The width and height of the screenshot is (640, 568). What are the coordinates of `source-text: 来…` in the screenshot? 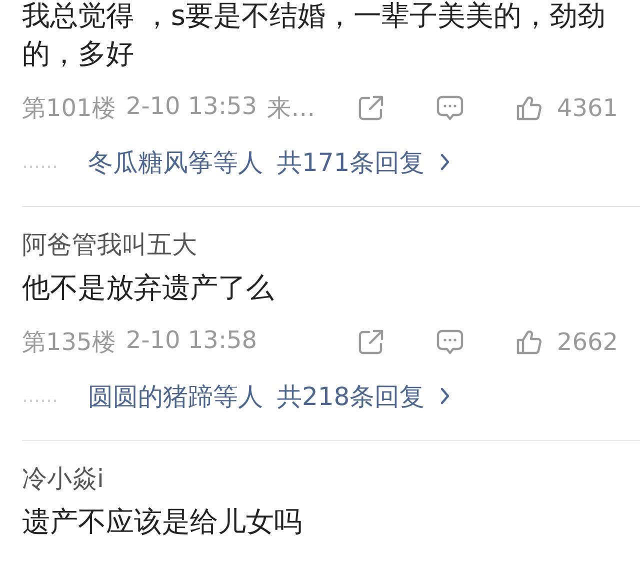 It's located at (291, 108).